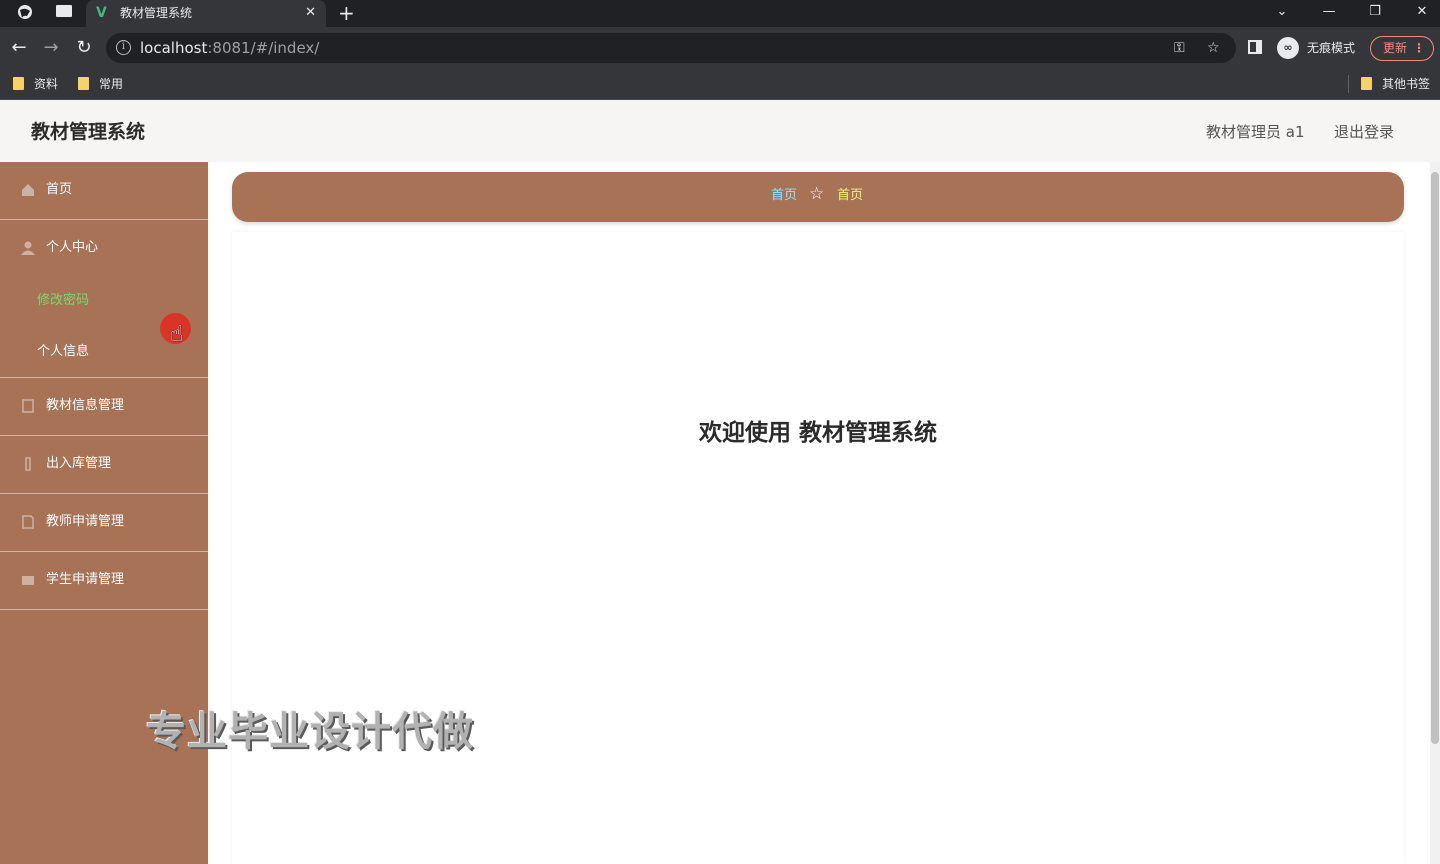  What do you see at coordinates (28, 406) in the screenshot?
I see `book-icon` at bounding box center [28, 406].